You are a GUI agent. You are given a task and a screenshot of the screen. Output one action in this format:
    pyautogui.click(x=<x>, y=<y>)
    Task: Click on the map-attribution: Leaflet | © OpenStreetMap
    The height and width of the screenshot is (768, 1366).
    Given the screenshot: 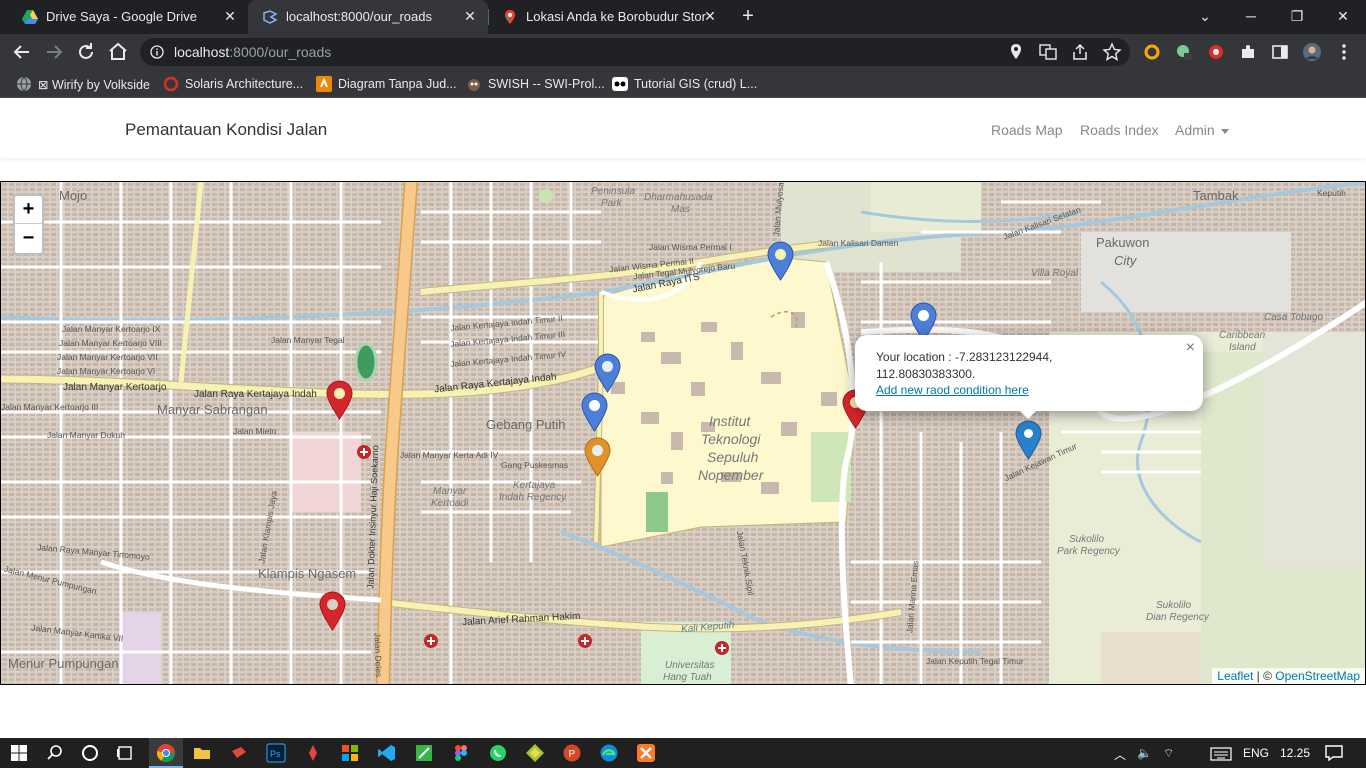 What is the action you would take?
    pyautogui.click(x=1288, y=676)
    